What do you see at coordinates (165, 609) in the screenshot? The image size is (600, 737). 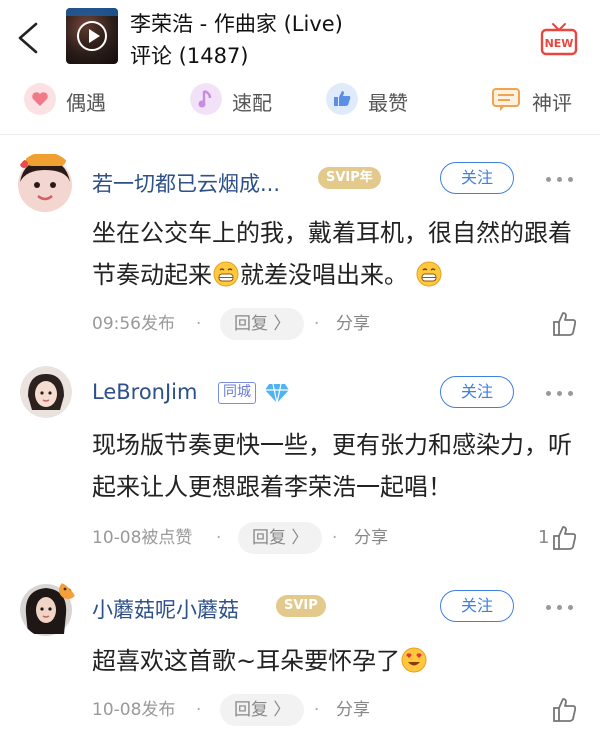 I see `username: 小蘑菇呢小蘑菇` at bounding box center [165, 609].